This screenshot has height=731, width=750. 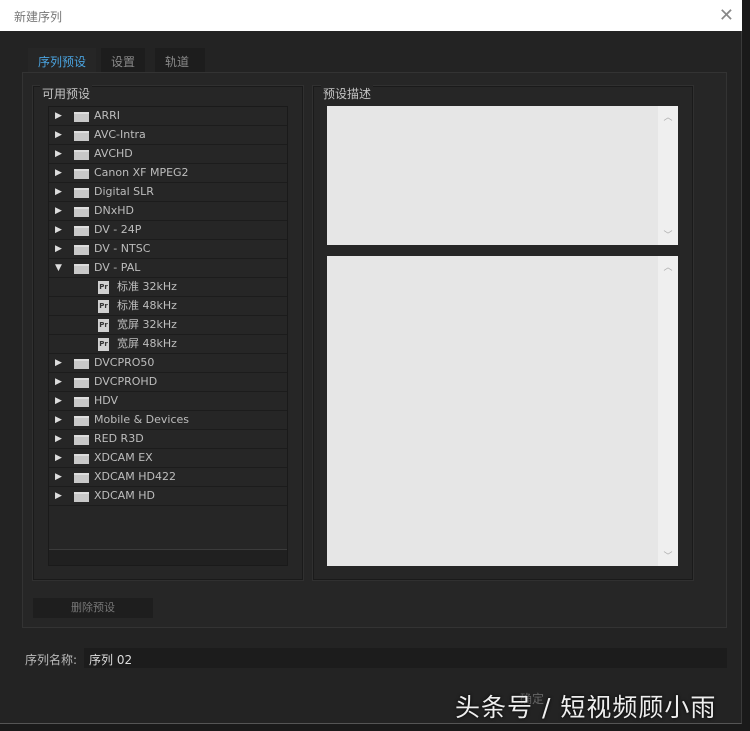 What do you see at coordinates (168, 496) in the screenshot?
I see `preset-folder: ▶ XDCAM HD` at bounding box center [168, 496].